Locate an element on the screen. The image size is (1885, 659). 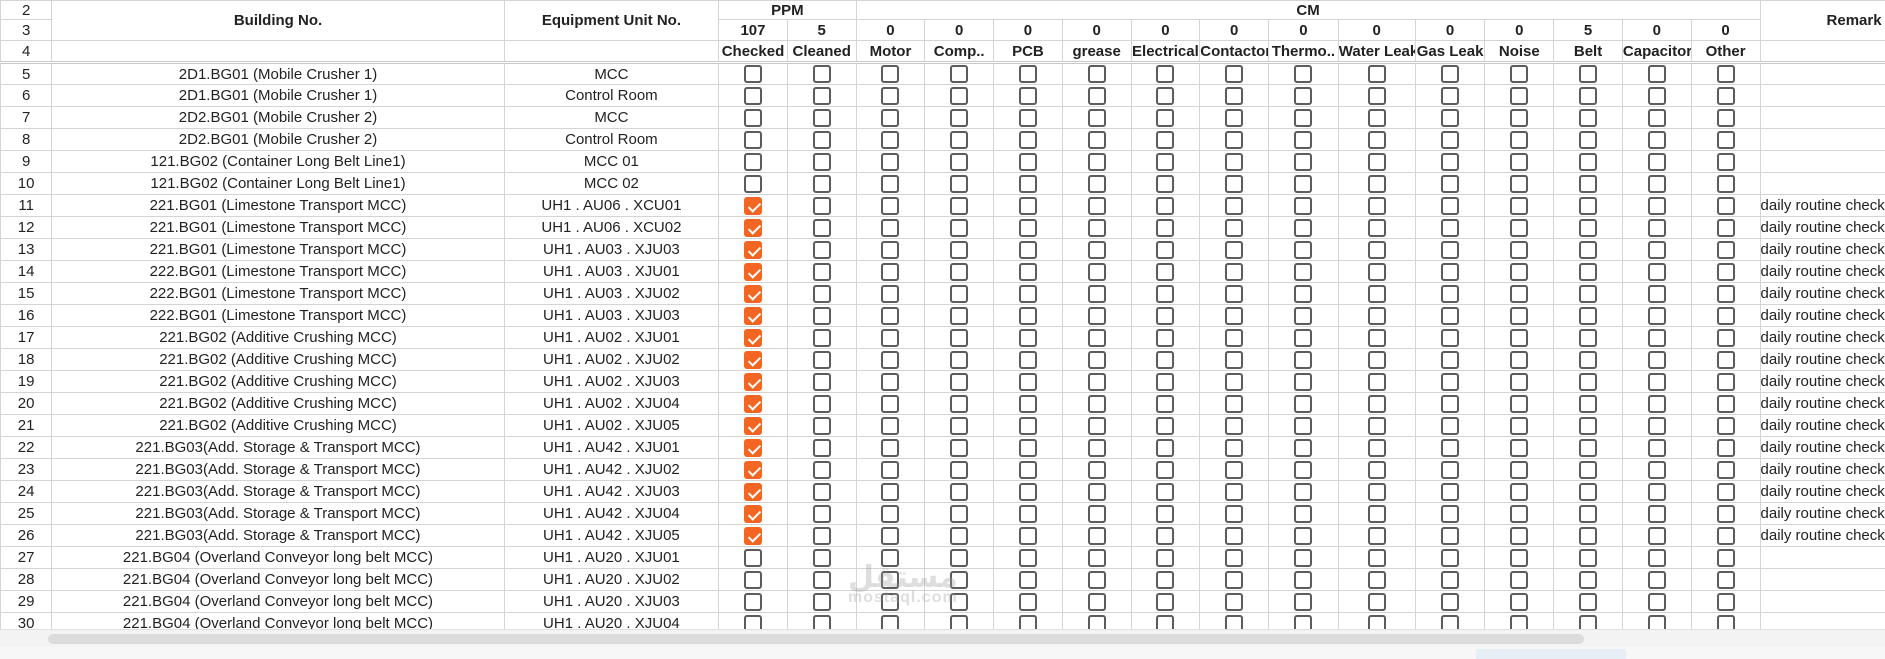
equipment-cell: MCC 02 is located at coordinates (611, 183).